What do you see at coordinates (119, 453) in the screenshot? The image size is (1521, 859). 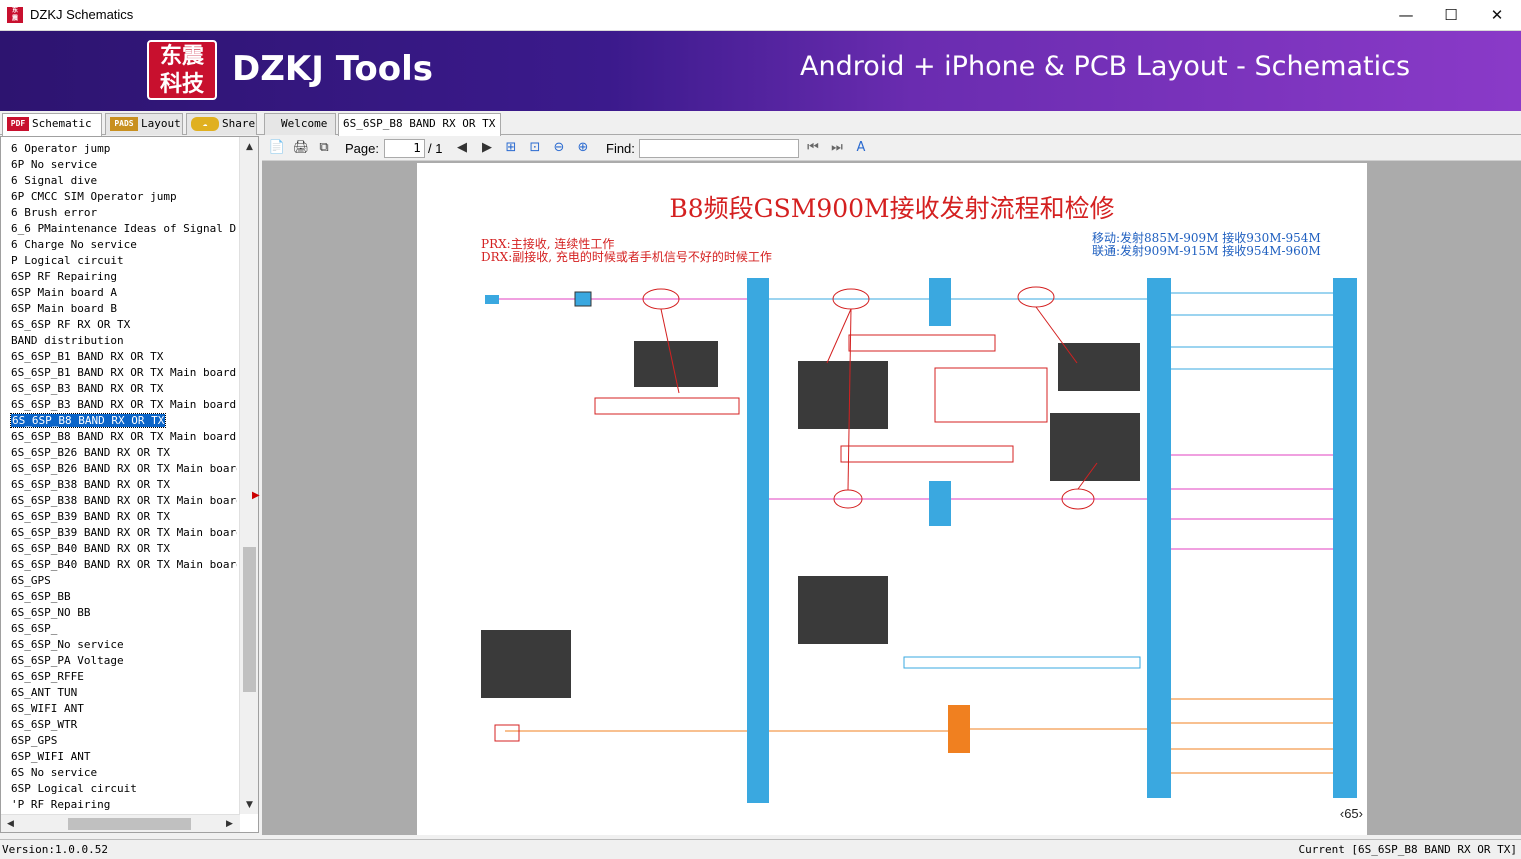 I see `tree-item: 6S_6SP_B26 BAND RX OR TX` at bounding box center [119, 453].